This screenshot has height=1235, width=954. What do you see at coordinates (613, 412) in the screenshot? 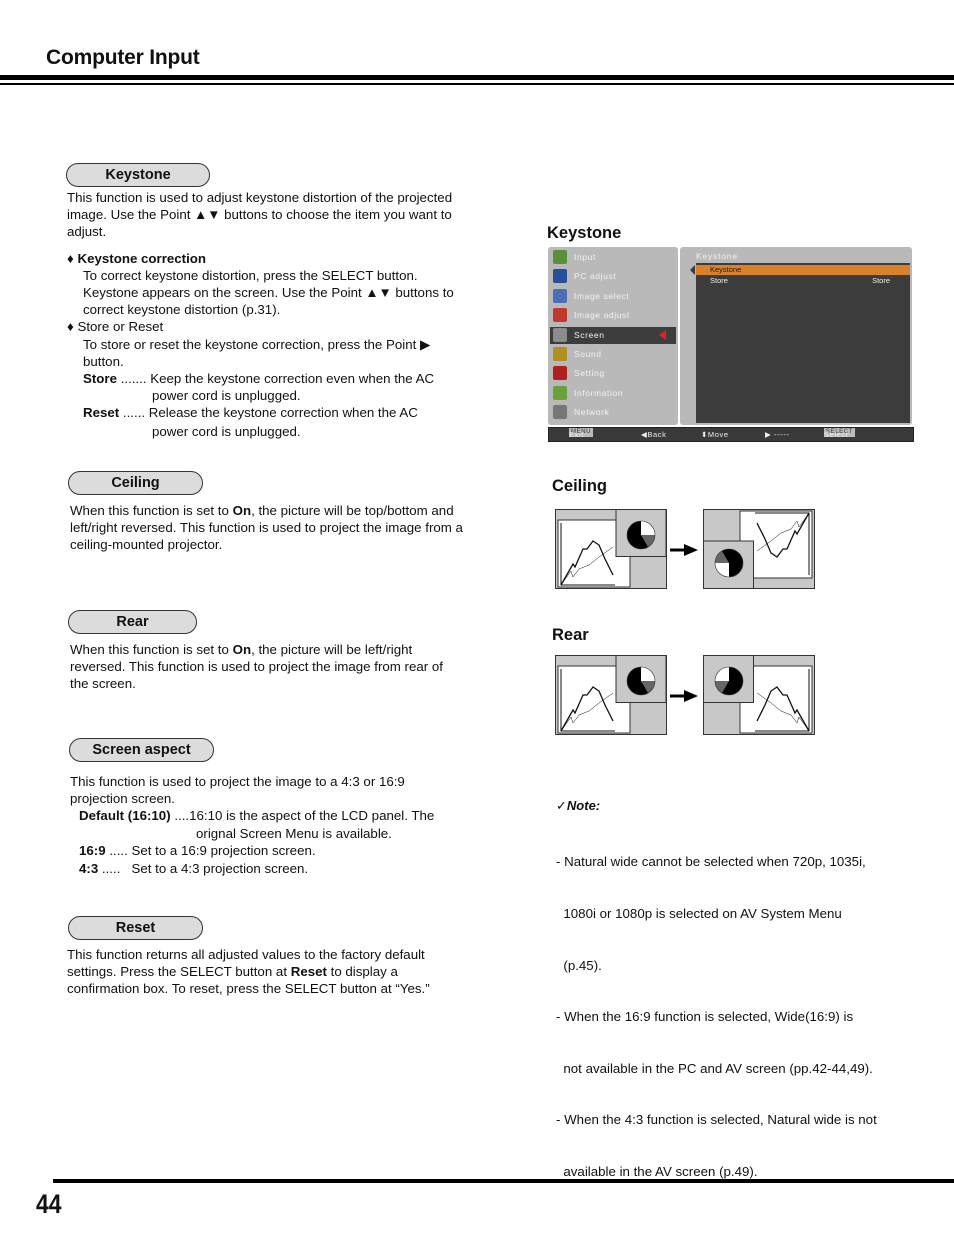
I see `osd-menu-item: Network` at bounding box center [613, 412].